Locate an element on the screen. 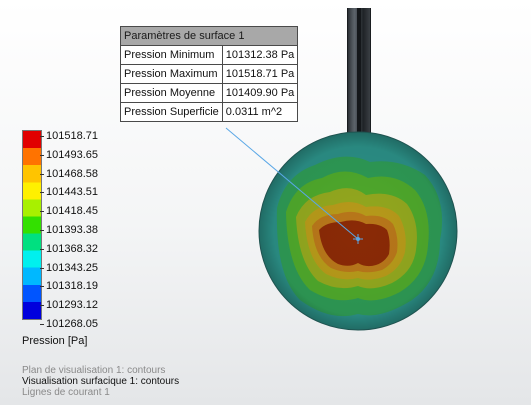 This screenshot has height=405, width=531. legend-label: 101318.19 is located at coordinates (69, 286).